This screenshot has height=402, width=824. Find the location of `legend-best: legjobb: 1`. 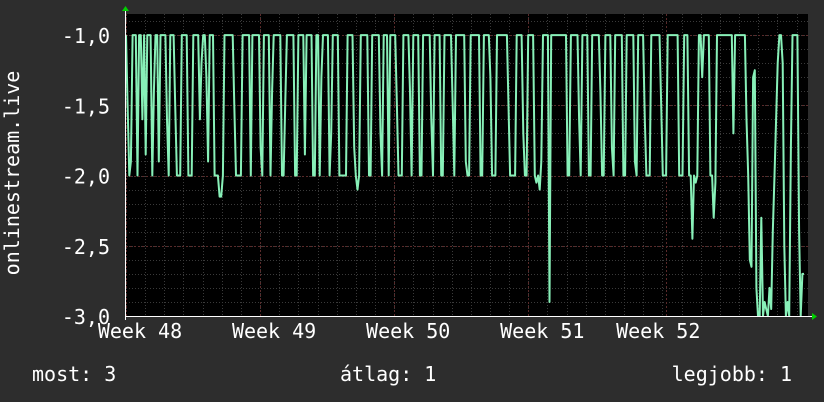

legend-best: legjobb: 1 is located at coordinates (732, 374).